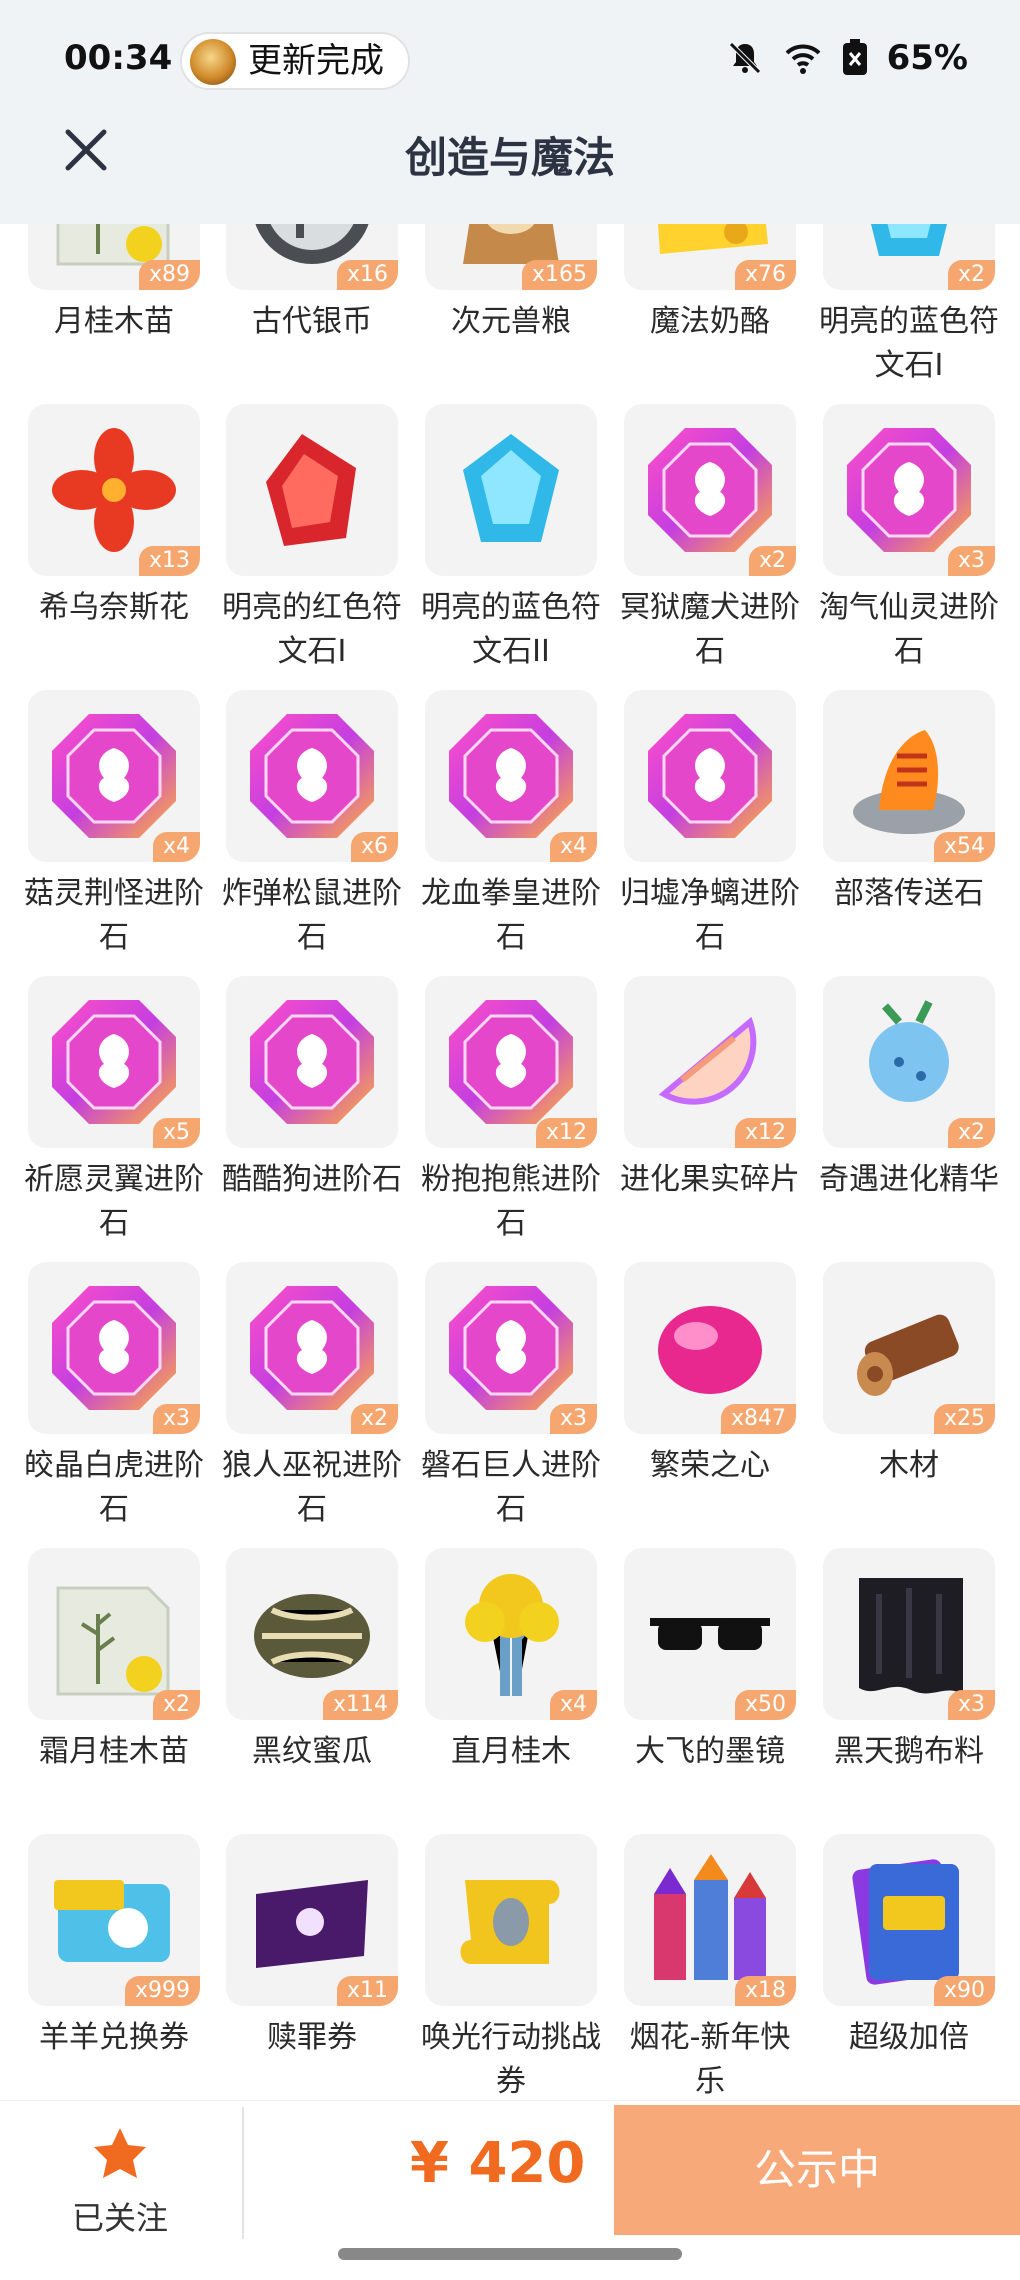 This screenshot has width=1020, height=2280. What do you see at coordinates (909, 1751) in the screenshot?
I see `item-name: 黑天鹅布料` at bounding box center [909, 1751].